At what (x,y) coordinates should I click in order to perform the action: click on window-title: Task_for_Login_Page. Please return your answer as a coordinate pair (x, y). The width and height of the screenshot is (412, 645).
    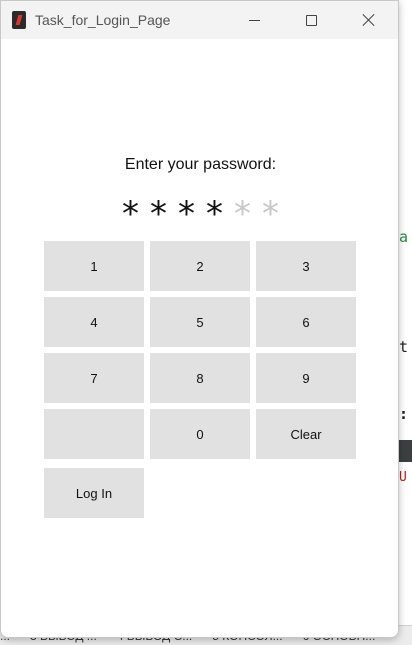
    Looking at the image, I should click on (103, 20).